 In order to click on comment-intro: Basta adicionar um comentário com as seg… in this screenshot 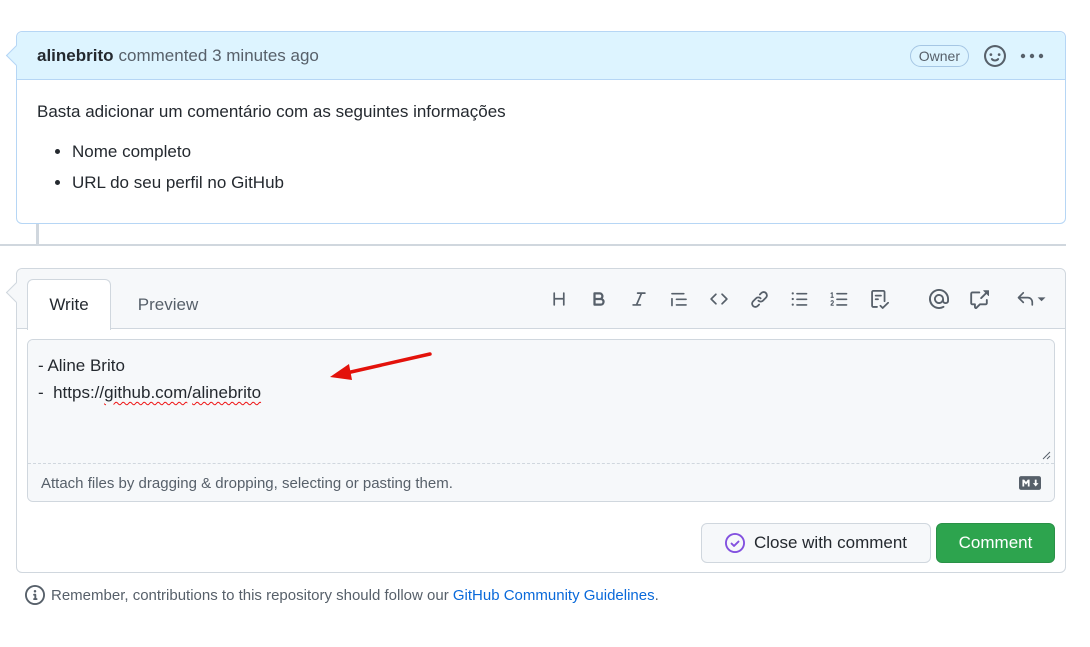, I will do `click(271, 111)`.